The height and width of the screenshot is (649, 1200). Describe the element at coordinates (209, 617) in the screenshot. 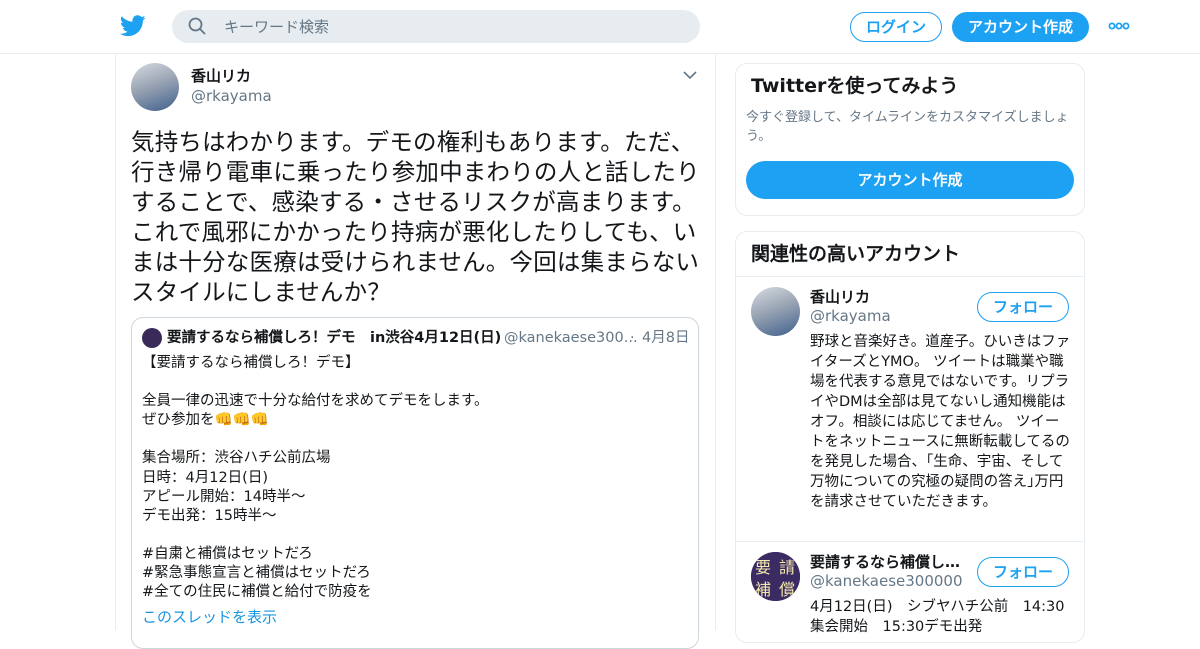

I see `show-thread-link: このスレッドを表示` at that location.